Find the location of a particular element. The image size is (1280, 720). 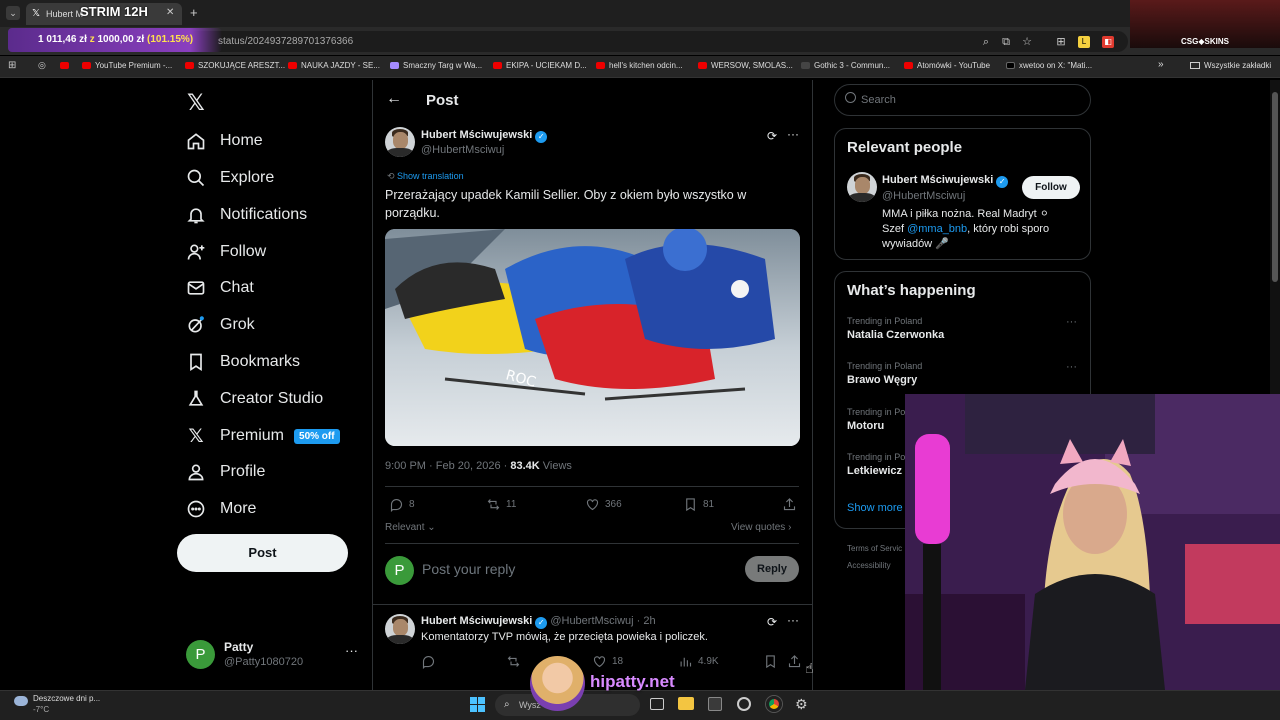

reply-action: 8 is located at coordinates (402, 504).